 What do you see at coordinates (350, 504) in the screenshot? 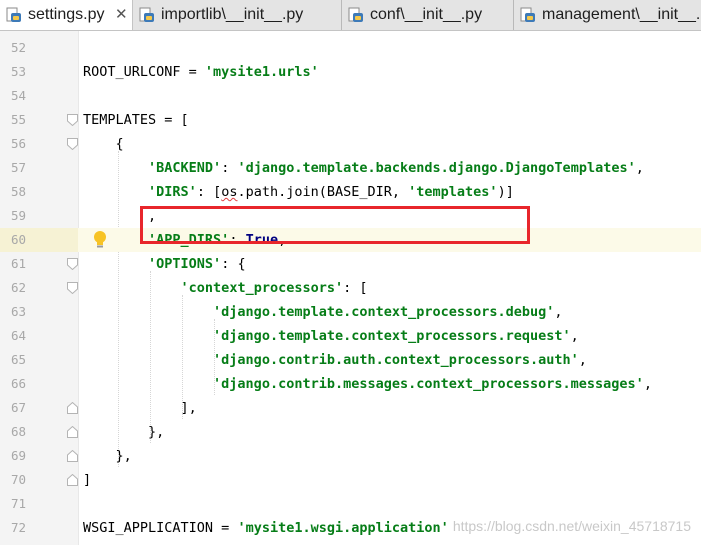
I see `code-line: 71` at bounding box center [350, 504].